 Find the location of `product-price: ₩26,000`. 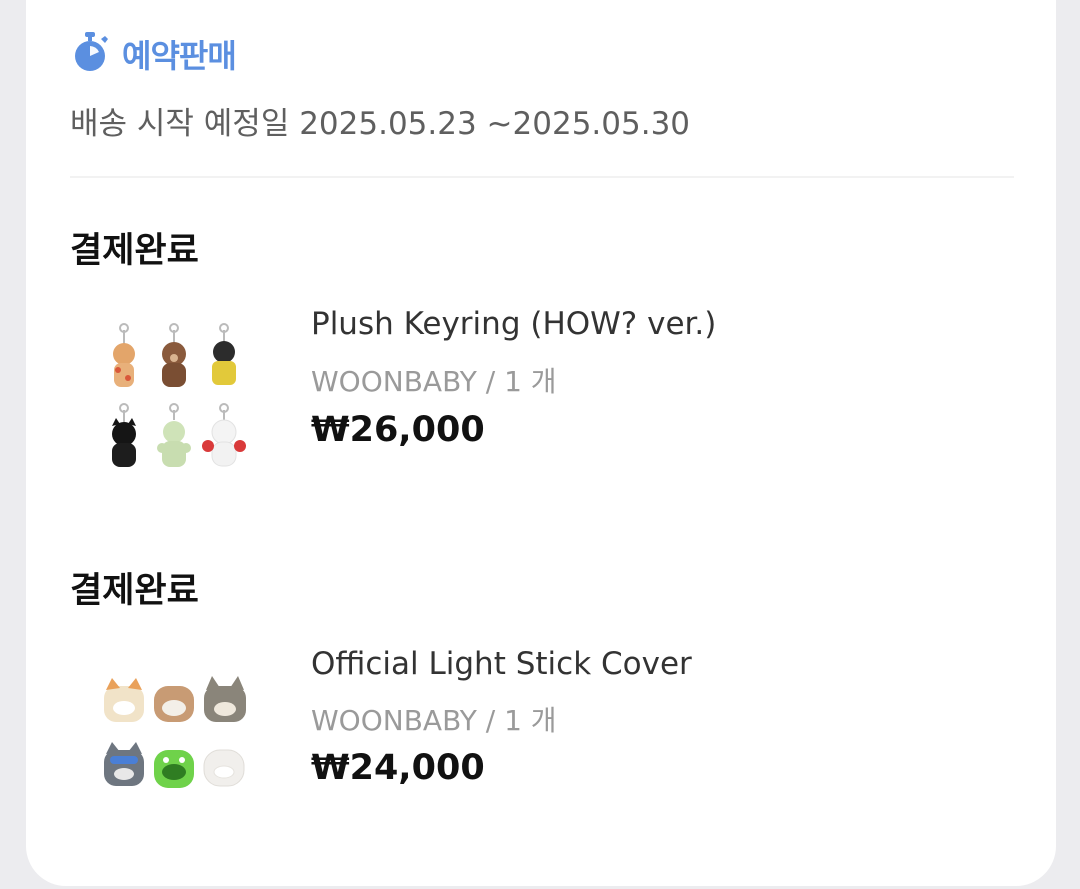

product-price: ₩26,000 is located at coordinates (398, 430).